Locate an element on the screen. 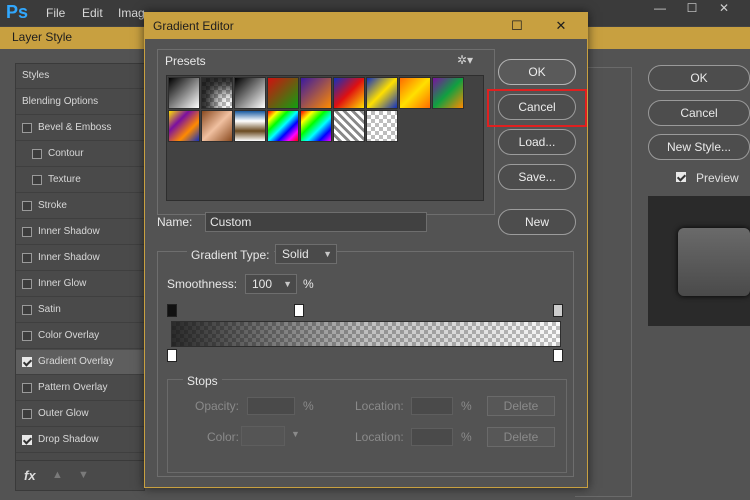  color-label: Color: is located at coordinates (223, 437).